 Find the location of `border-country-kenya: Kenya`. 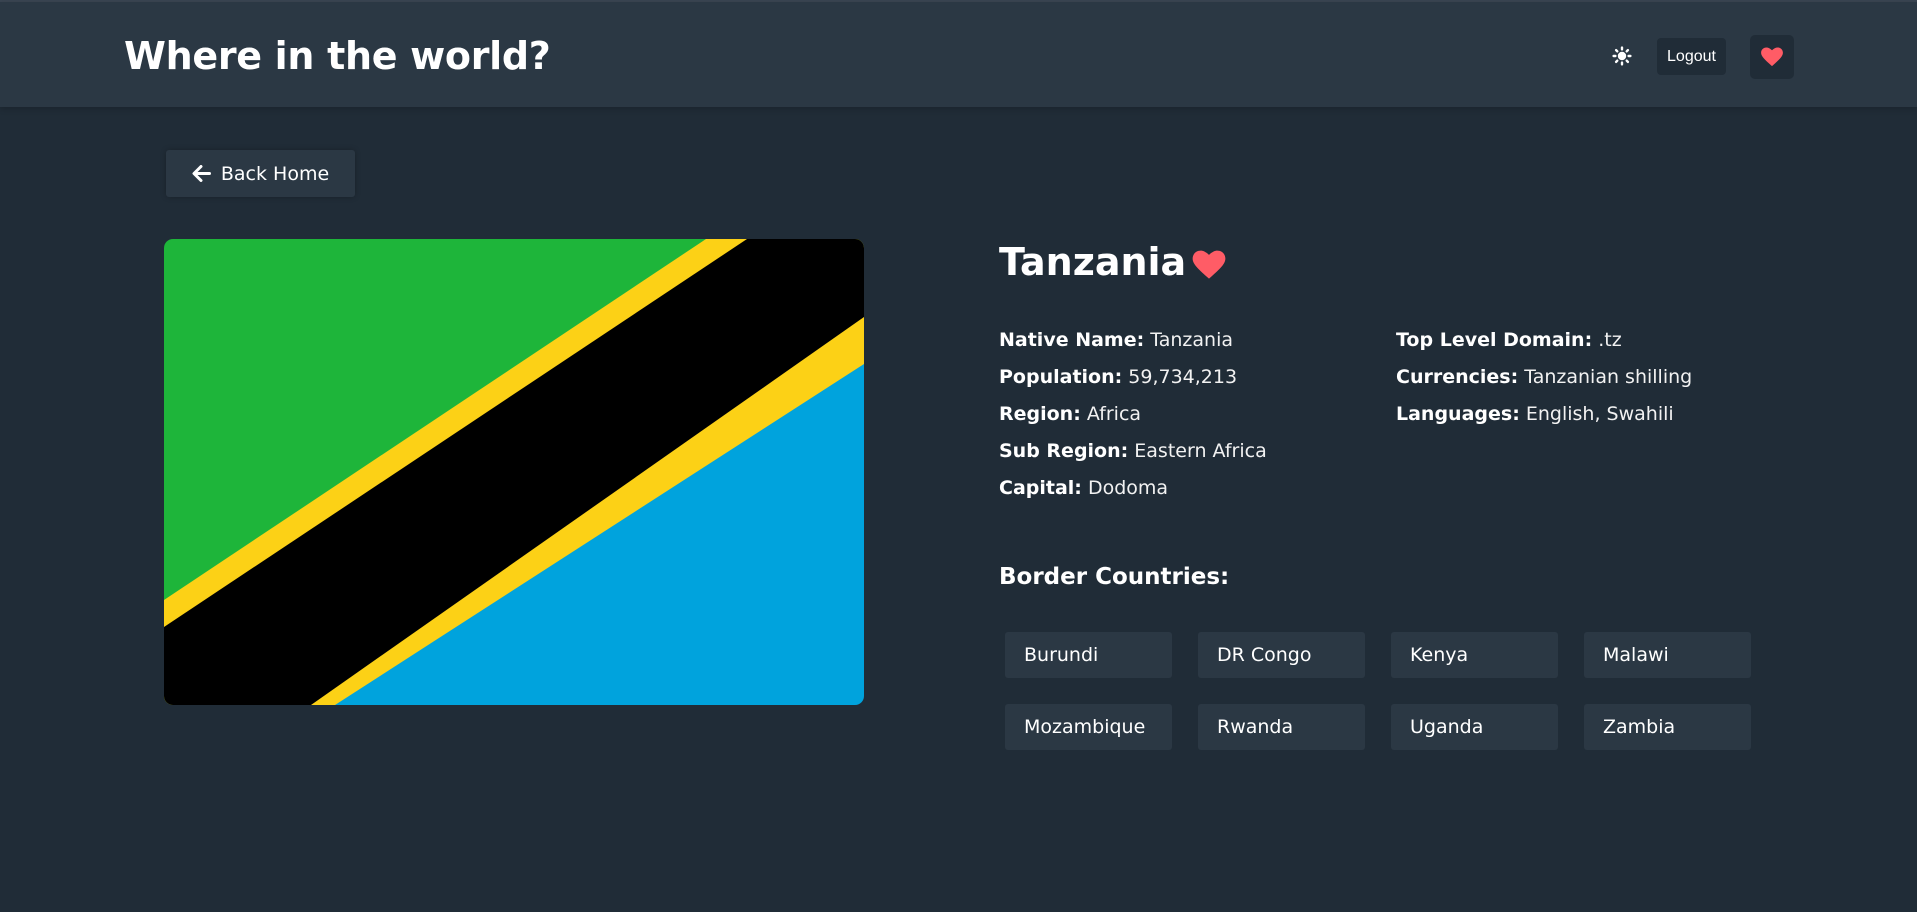

border-country-kenya: Kenya is located at coordinates (1474, 655).